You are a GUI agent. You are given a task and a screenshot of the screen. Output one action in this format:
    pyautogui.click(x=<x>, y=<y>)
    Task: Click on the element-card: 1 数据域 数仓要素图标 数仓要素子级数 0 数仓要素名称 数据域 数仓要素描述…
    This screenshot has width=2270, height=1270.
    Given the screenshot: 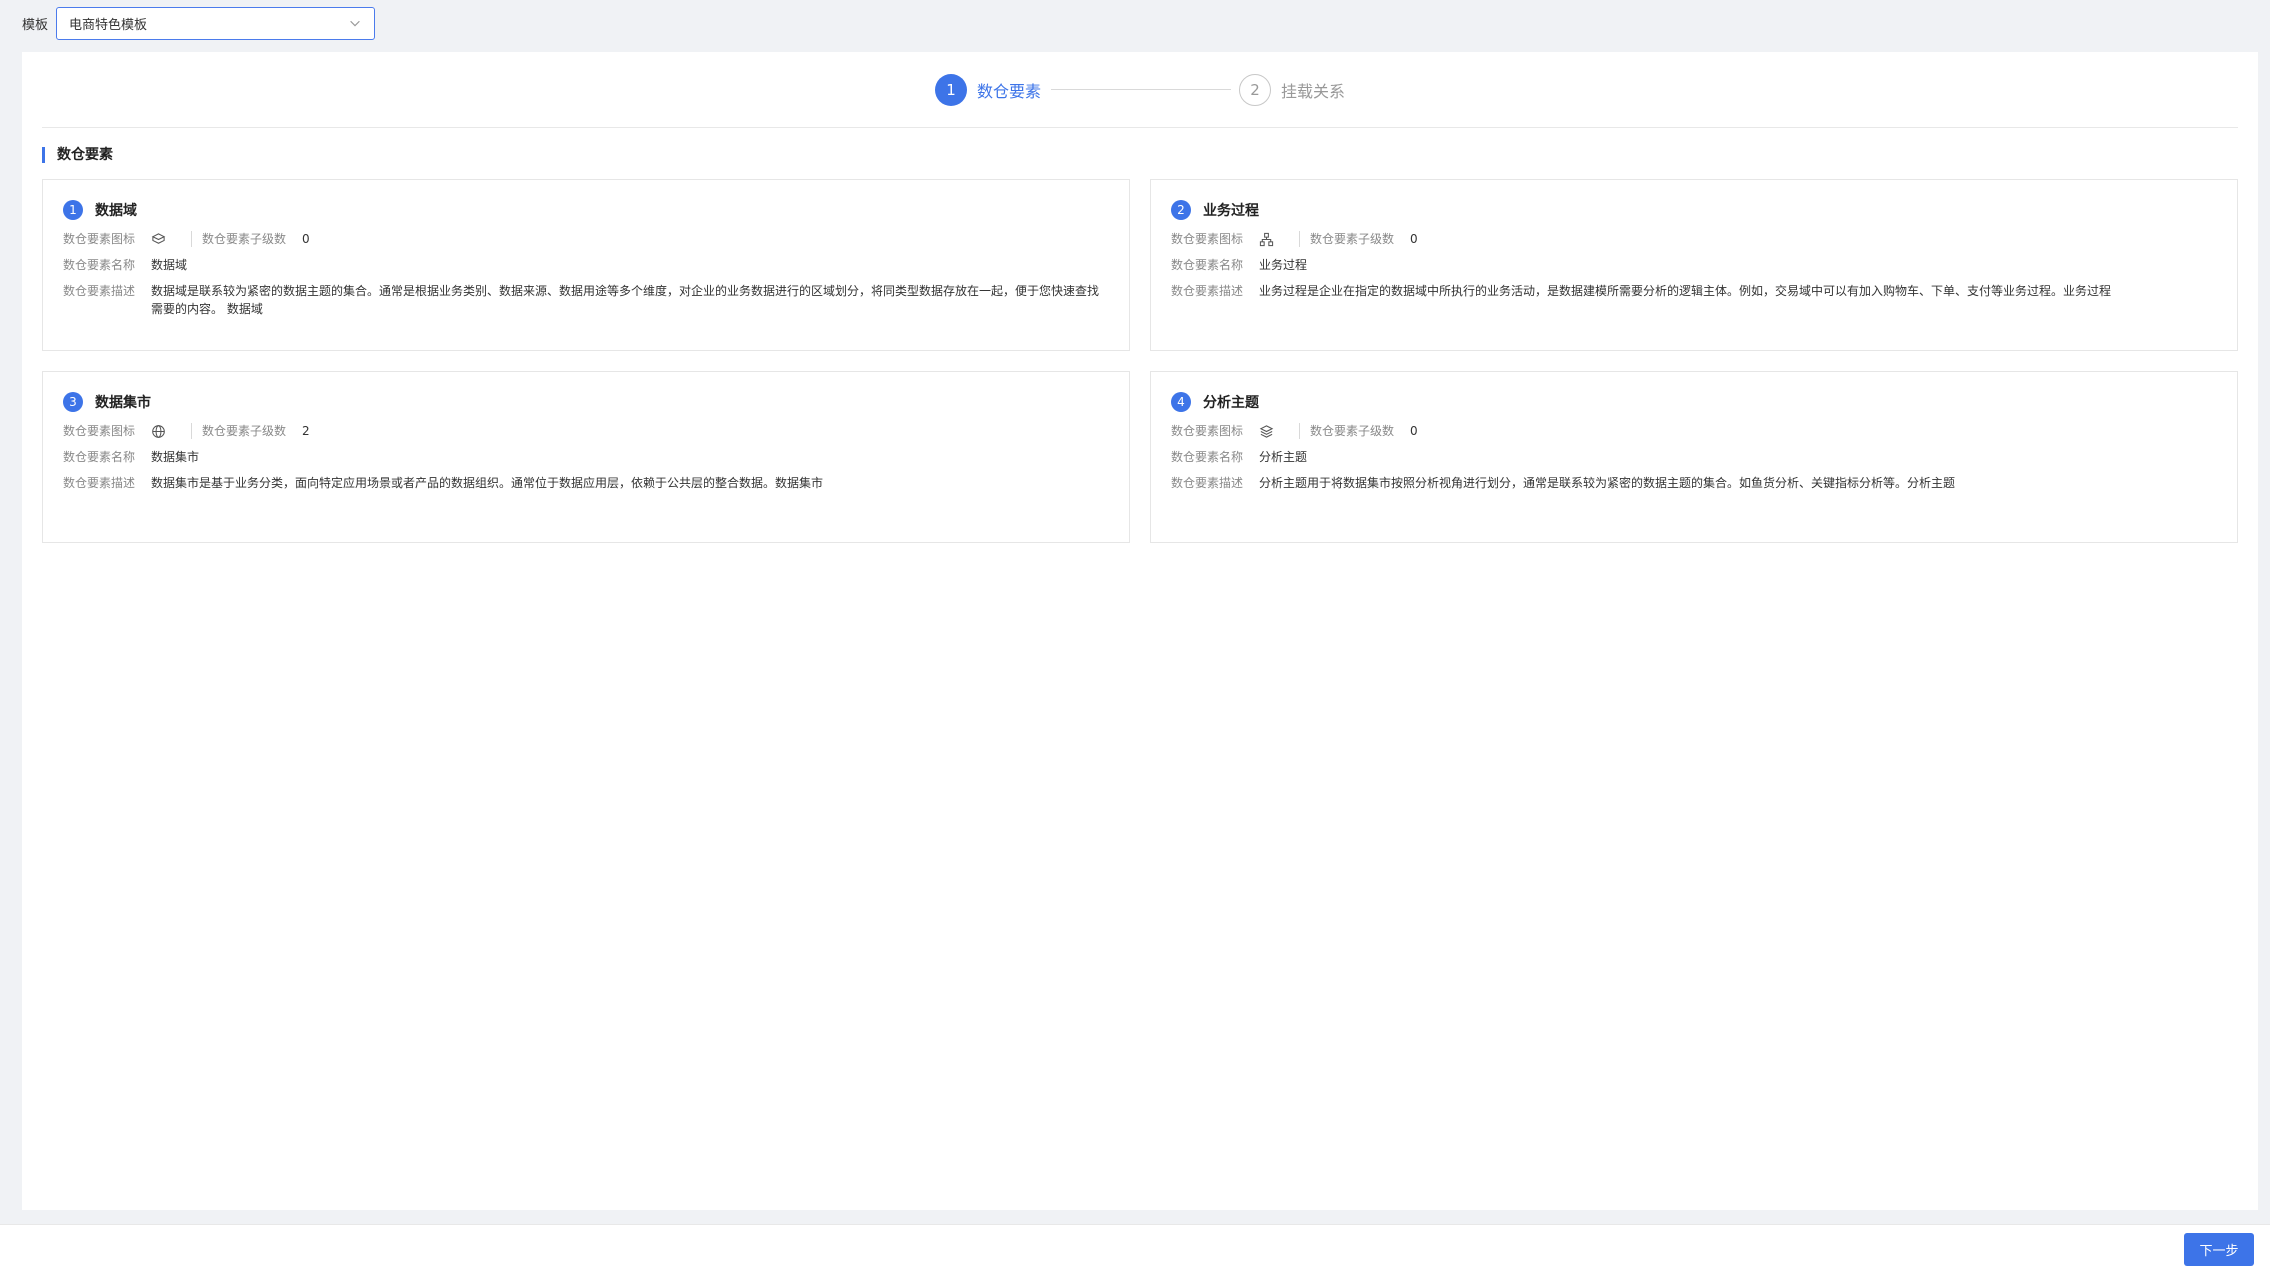 What is the action you would take?
    pyautogui.click(x=586, y=265)
    